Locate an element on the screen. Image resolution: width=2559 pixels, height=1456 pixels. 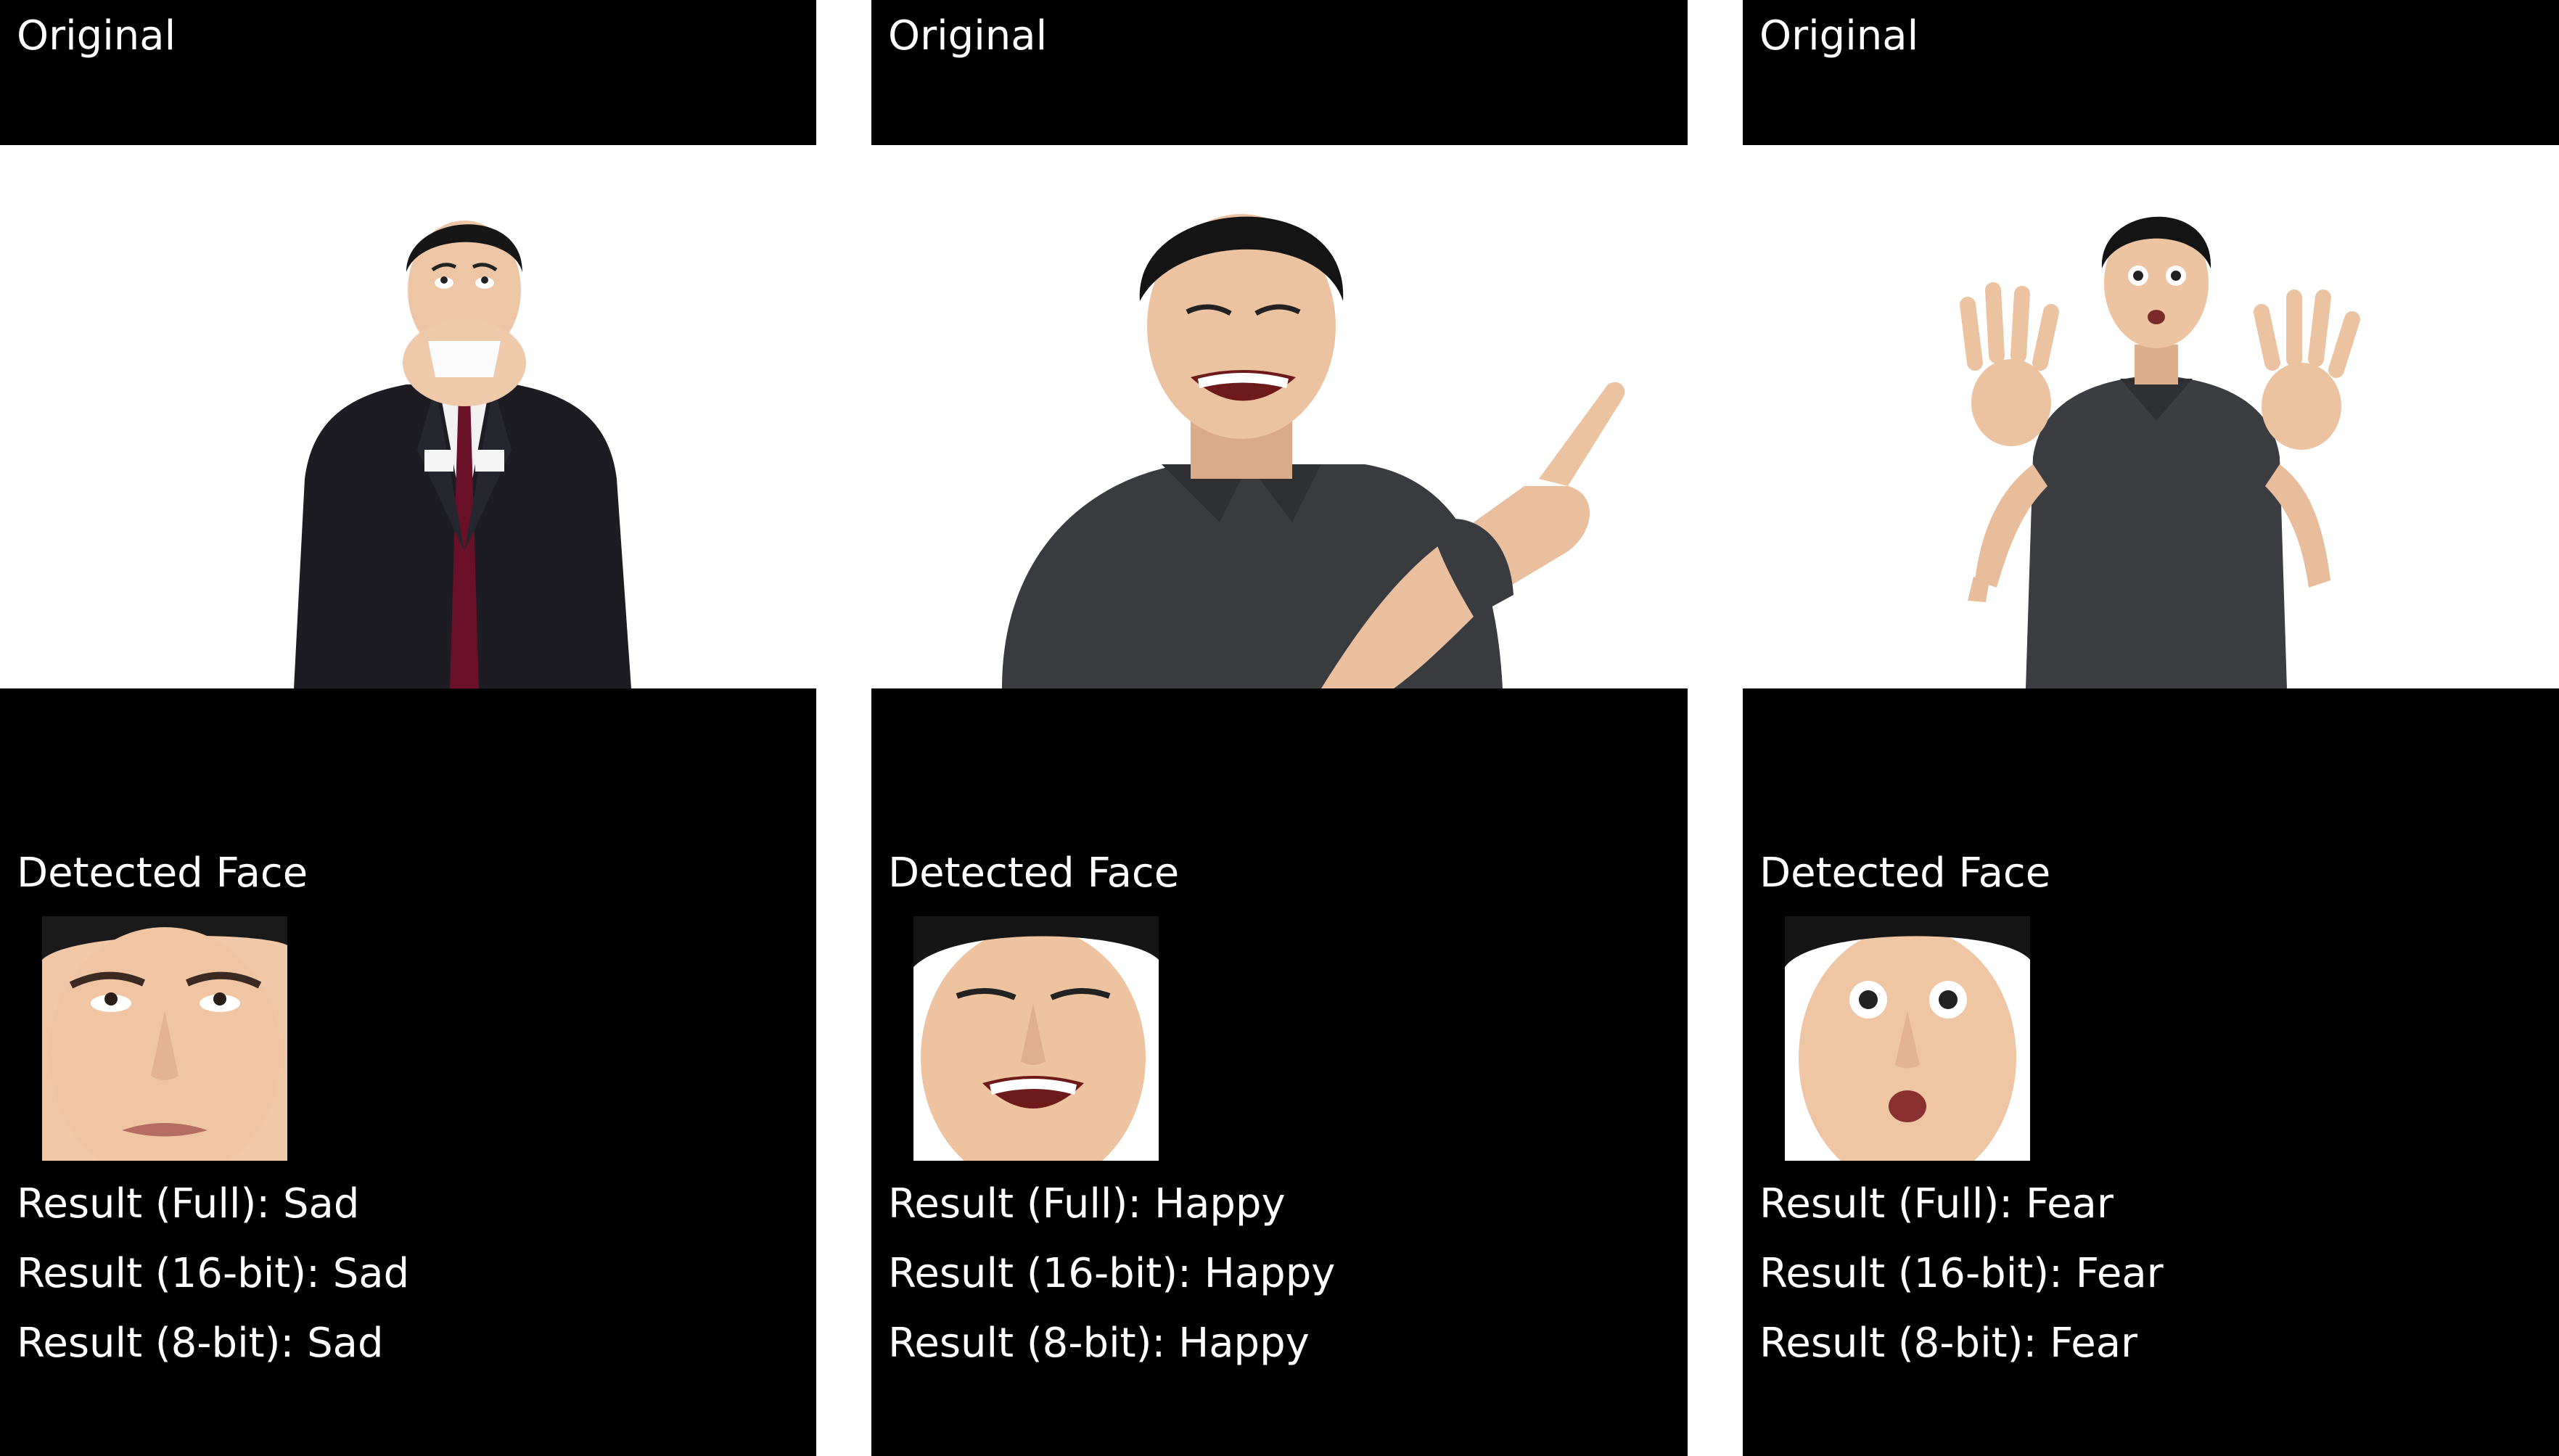
result-full-label: Result (Full): Fear is located at coordinates (1936, 1203).